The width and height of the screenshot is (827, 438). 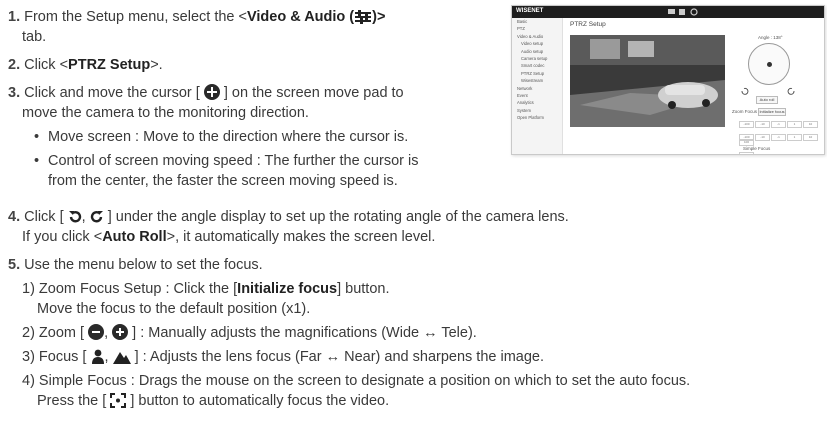 I want to click on sidebar-item: Event, so click(x=537, y=95).